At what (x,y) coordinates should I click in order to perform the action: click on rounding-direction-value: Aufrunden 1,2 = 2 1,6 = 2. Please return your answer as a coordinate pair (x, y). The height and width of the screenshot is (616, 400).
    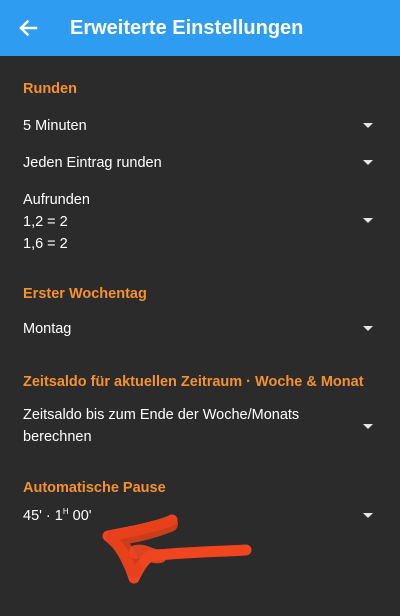
    Looking at the image, I should click on (56, 222).